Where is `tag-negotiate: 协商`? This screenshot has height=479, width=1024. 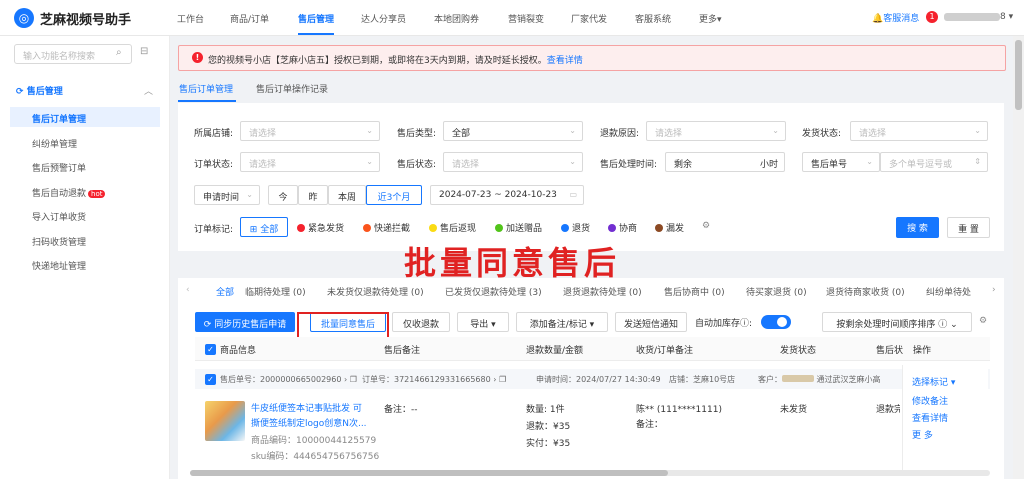
tag-negotiate: 协商 is located at coordinates (622, 227).